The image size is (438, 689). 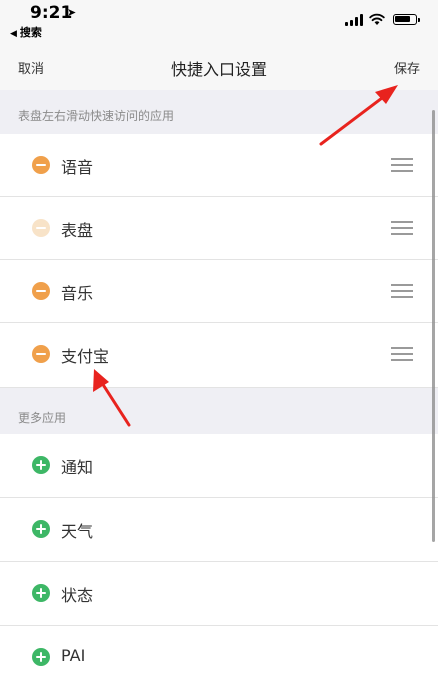 What do you see at coordinates (112, 398) in the screenshot?
I see `annotation-arrow-alipay` at bounding box center [112, 398].